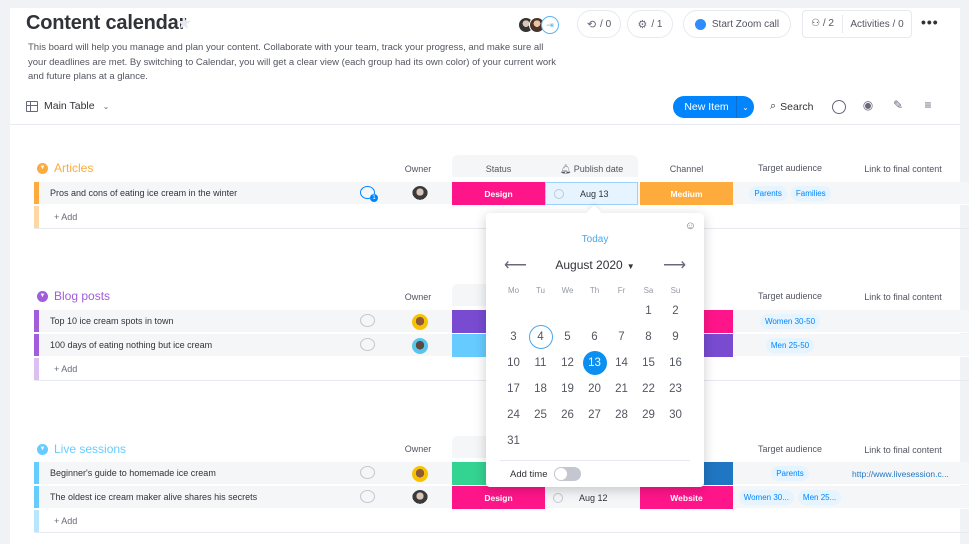  I want to click on calendar-day: 8, so click(648, 337).